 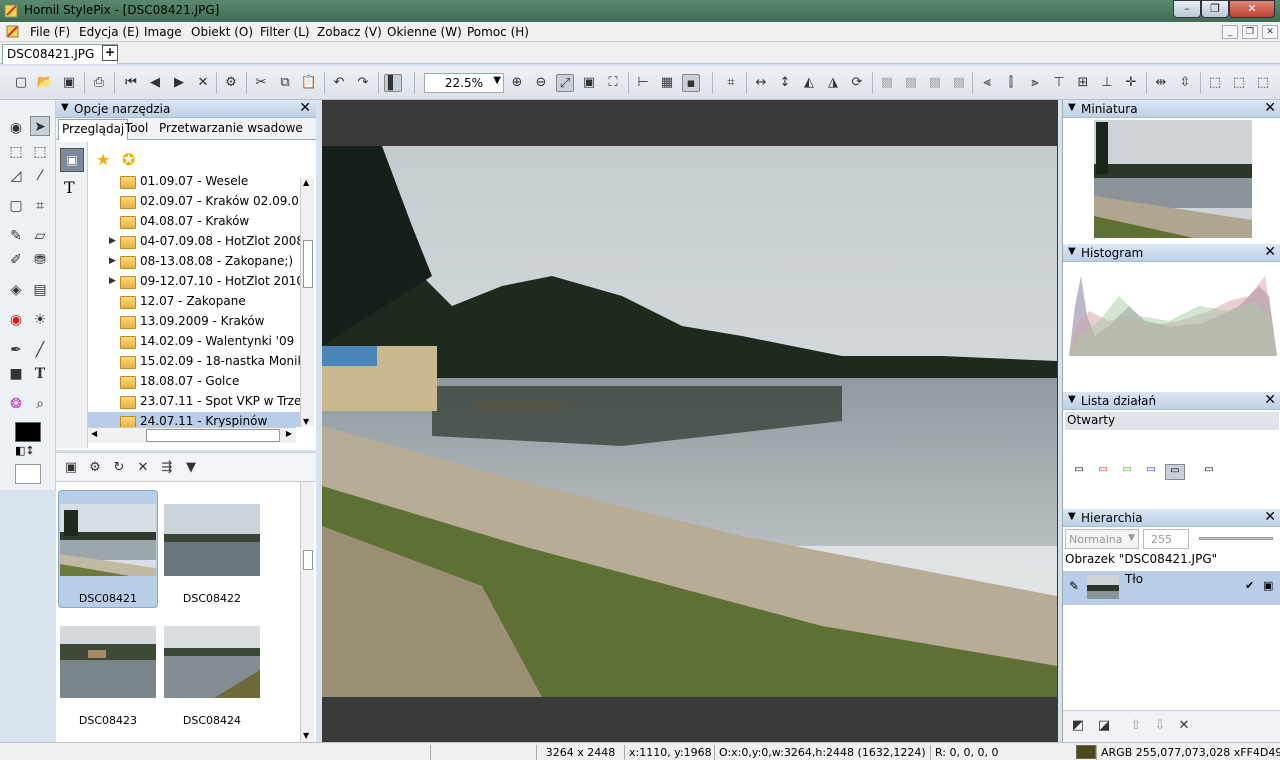 I want to click on arrange-front-icon: ▩, so click(x=887, y=83).